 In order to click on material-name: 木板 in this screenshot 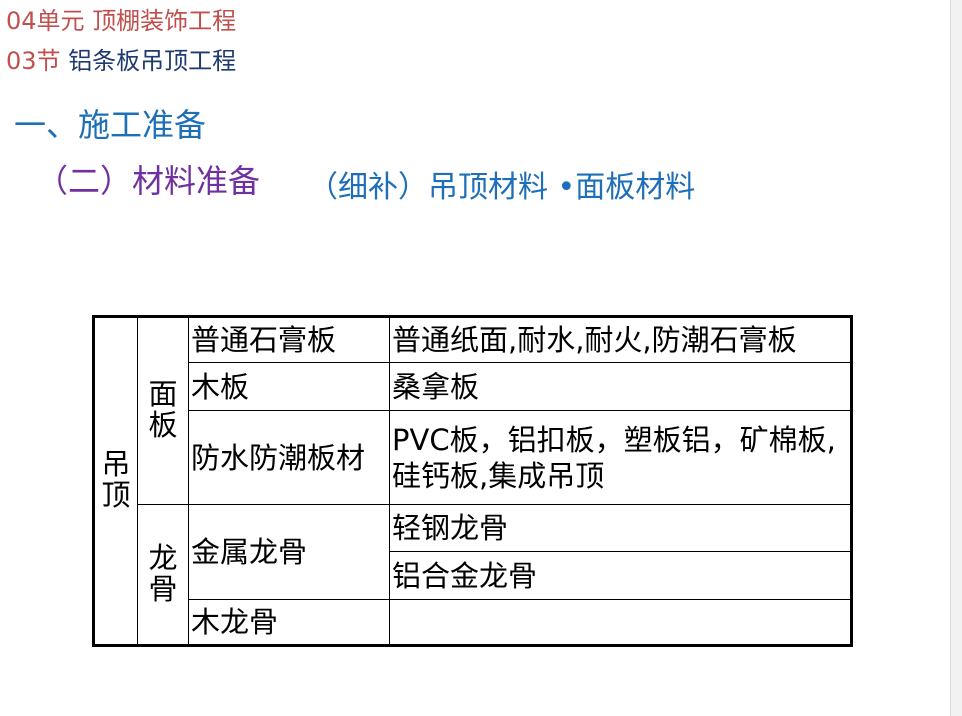, I will do `click(289, 386)`.